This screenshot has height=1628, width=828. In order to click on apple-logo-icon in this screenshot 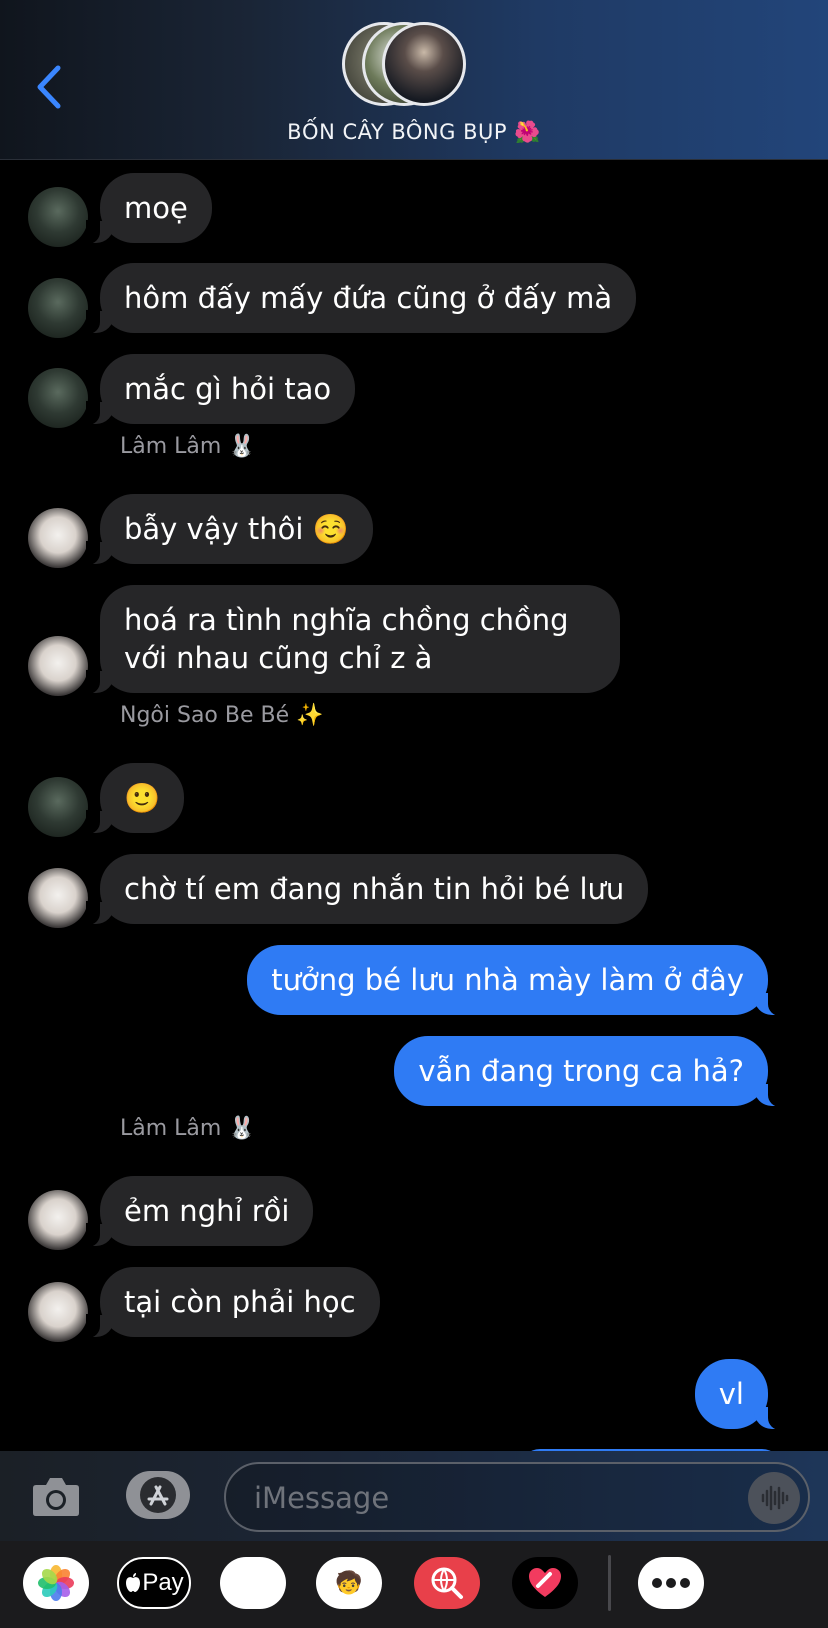, I will do `click(133, 1582)`.